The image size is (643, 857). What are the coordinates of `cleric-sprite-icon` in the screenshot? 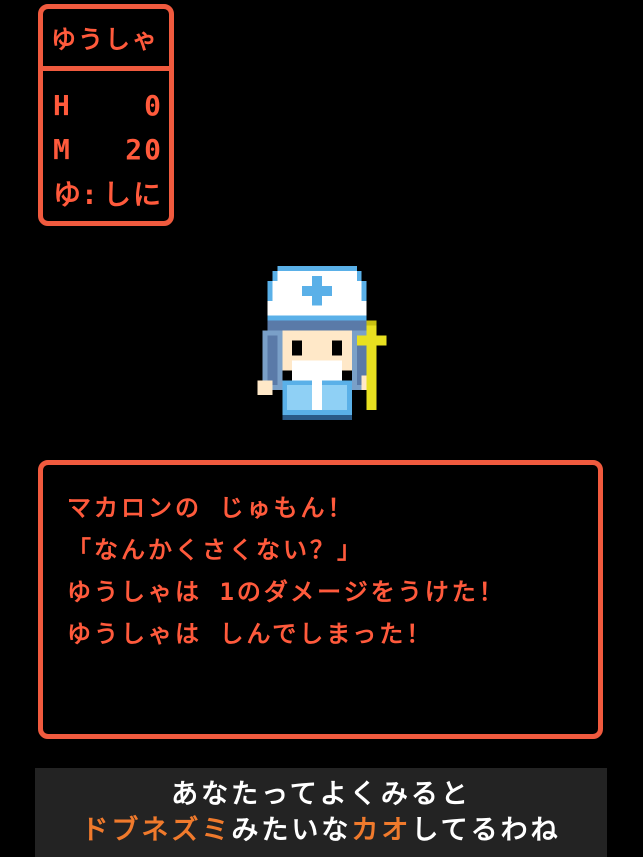 It's located at (322, 343).